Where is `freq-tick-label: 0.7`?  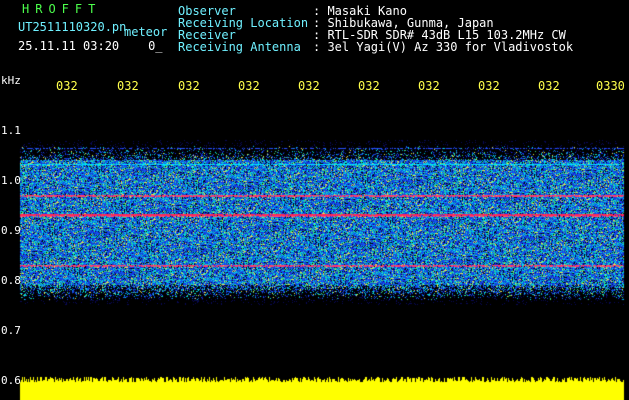 freq-tick-label: 0.7 is located at coordinates (11, 330).